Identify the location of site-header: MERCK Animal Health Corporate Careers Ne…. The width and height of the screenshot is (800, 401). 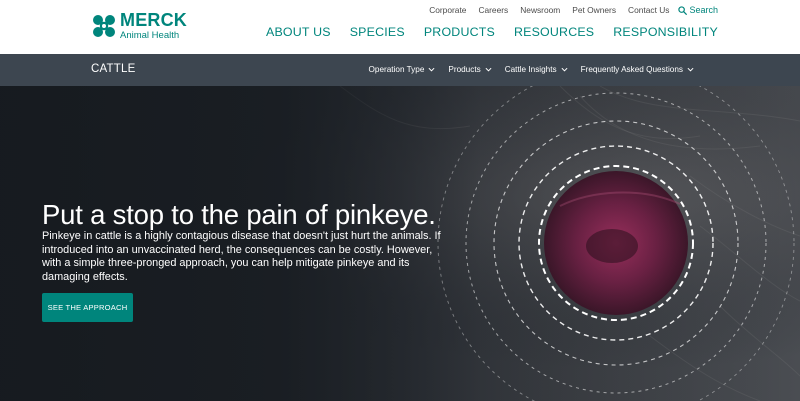
(400, 27).